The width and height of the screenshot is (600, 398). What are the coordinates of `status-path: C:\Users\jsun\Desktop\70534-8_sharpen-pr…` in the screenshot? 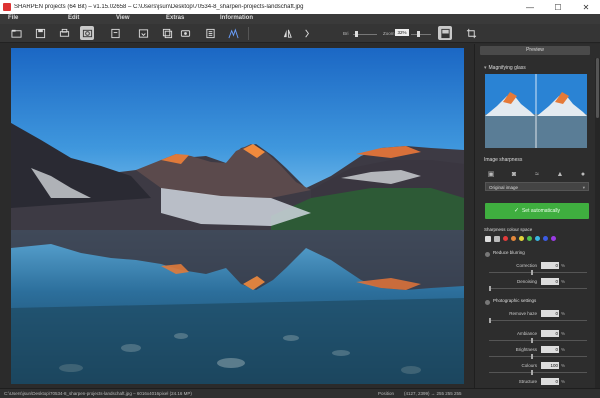 It's located at (98, 393).